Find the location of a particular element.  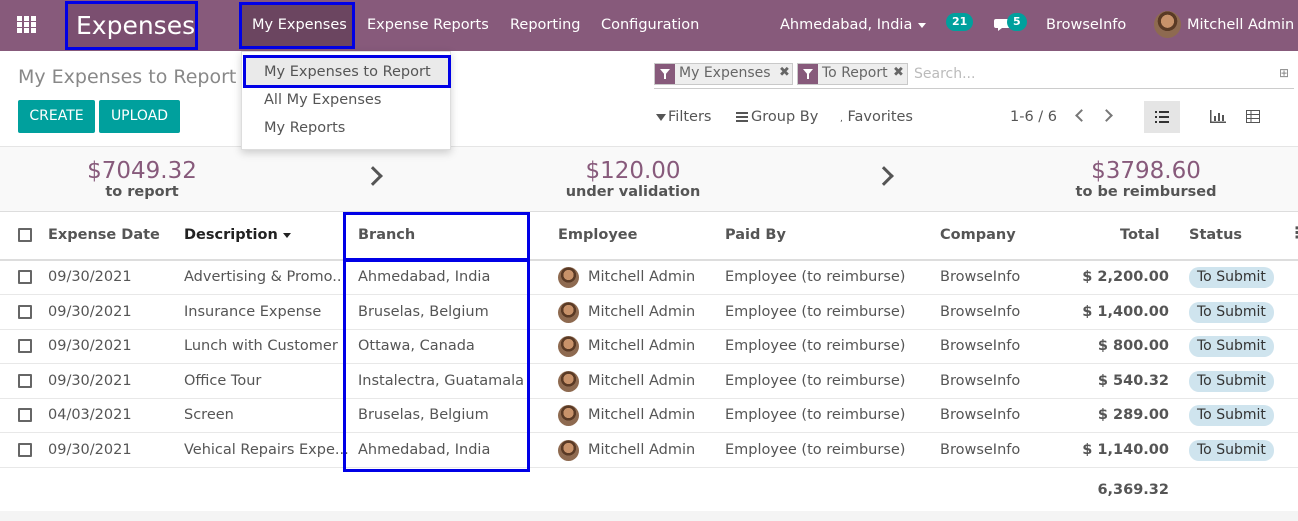

branch-switcher: Ahmedabad, India is located at coordinates (846, 25).